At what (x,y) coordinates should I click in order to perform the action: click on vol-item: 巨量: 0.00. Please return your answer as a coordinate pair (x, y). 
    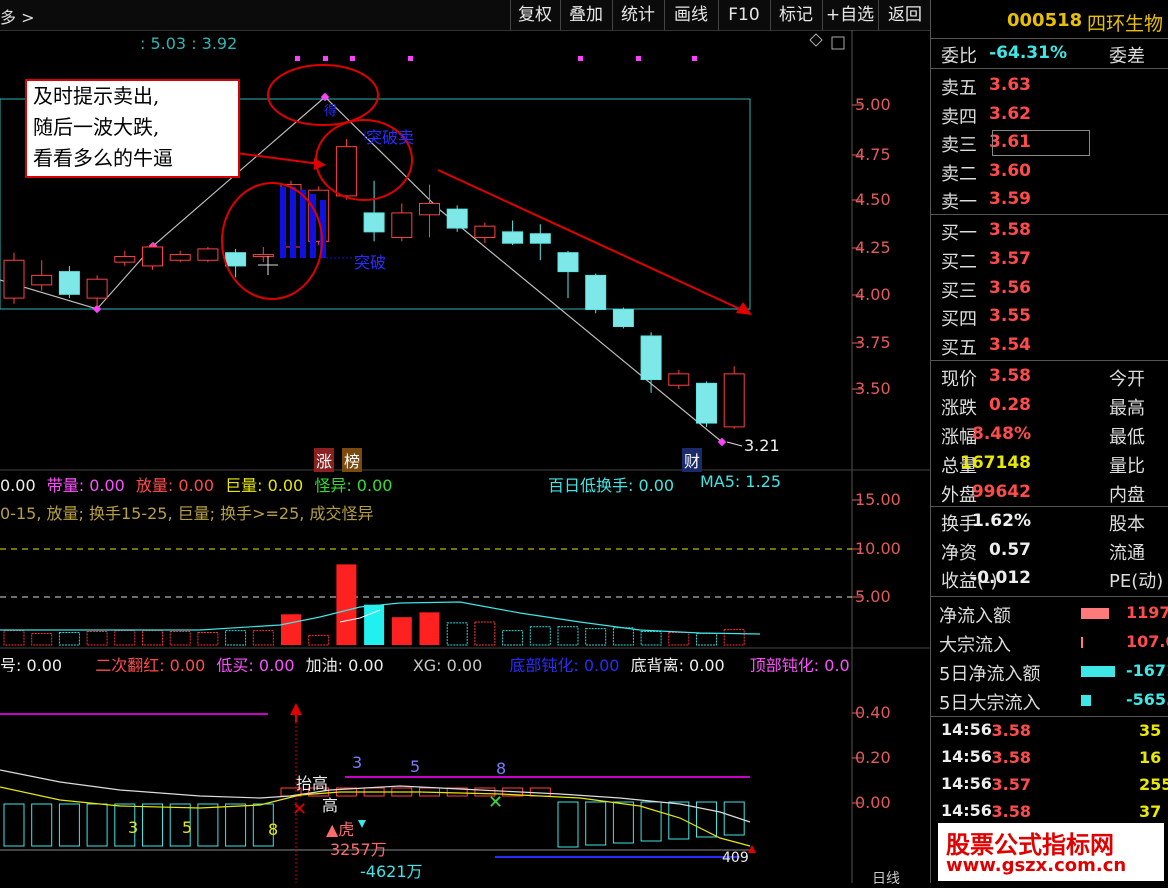
    Looking at the image, I should click on (264, 485).